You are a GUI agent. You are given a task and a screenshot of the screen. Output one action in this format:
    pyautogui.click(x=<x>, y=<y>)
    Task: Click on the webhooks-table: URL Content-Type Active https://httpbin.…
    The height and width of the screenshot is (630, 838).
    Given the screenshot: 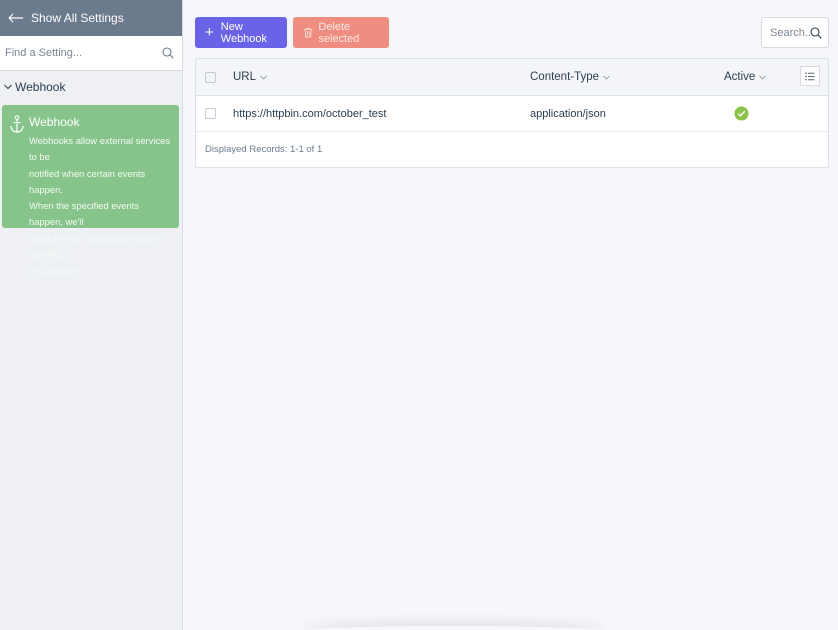 What is the action you would take?
    pyautogui.click(x=512, y=113)
    